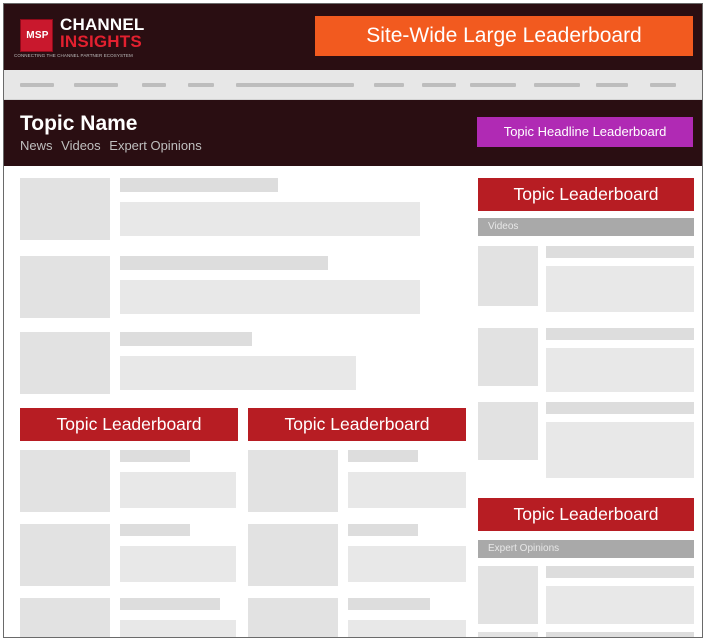 The height and width of the screenshot is (641, 707). What do you see at coordinates (129, 424) in the screenshot?
I see `topic-leaderboard-ad-left: Topic Leaderboard` at bounding box center [129, 424].